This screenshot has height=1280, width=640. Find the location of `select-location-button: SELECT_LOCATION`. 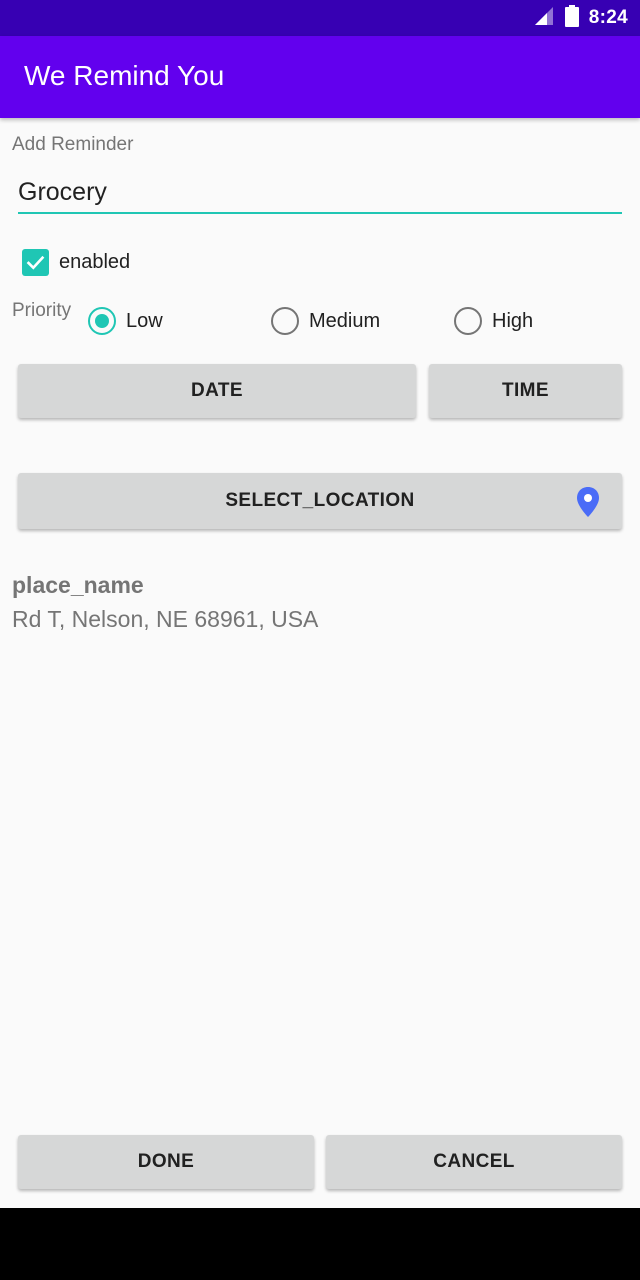

select-location-button: SELECT_LOCATION is located at coordinates (320, 501).